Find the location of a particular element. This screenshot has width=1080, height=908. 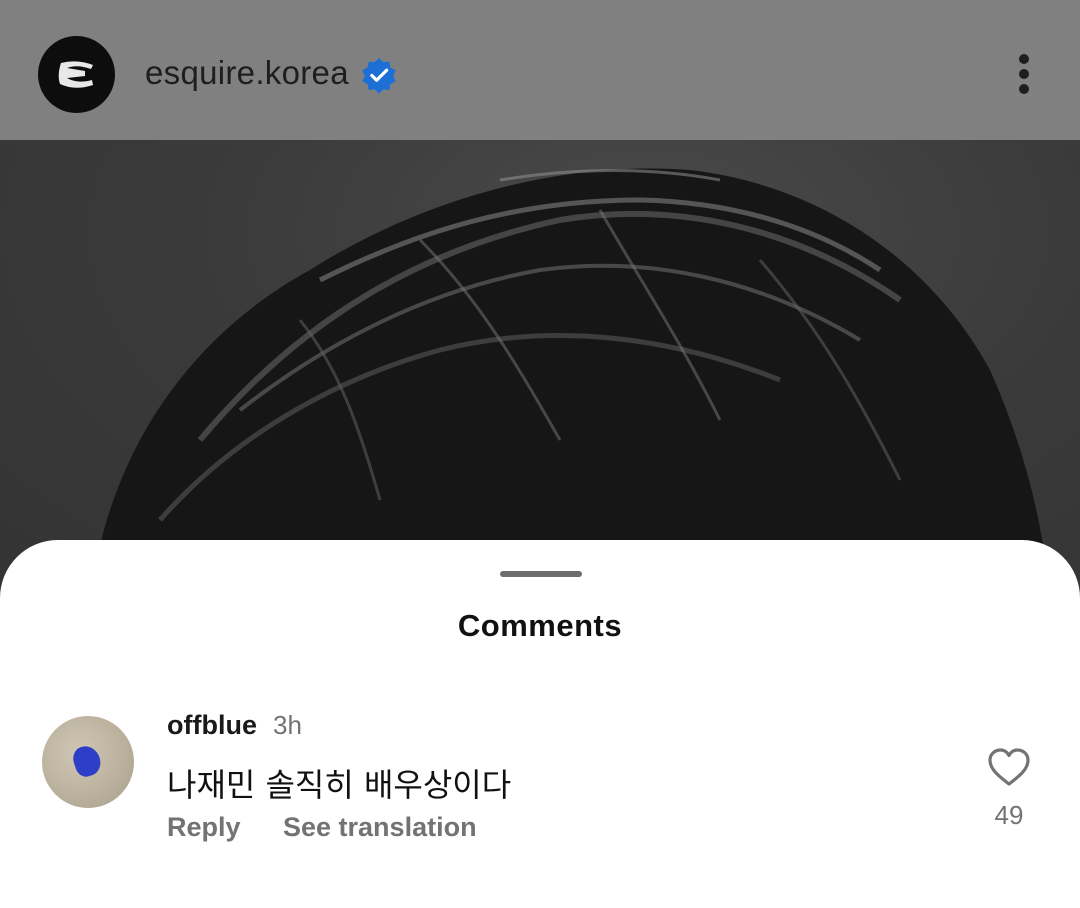

commenter-avatar is located at coordinates (88, 762).